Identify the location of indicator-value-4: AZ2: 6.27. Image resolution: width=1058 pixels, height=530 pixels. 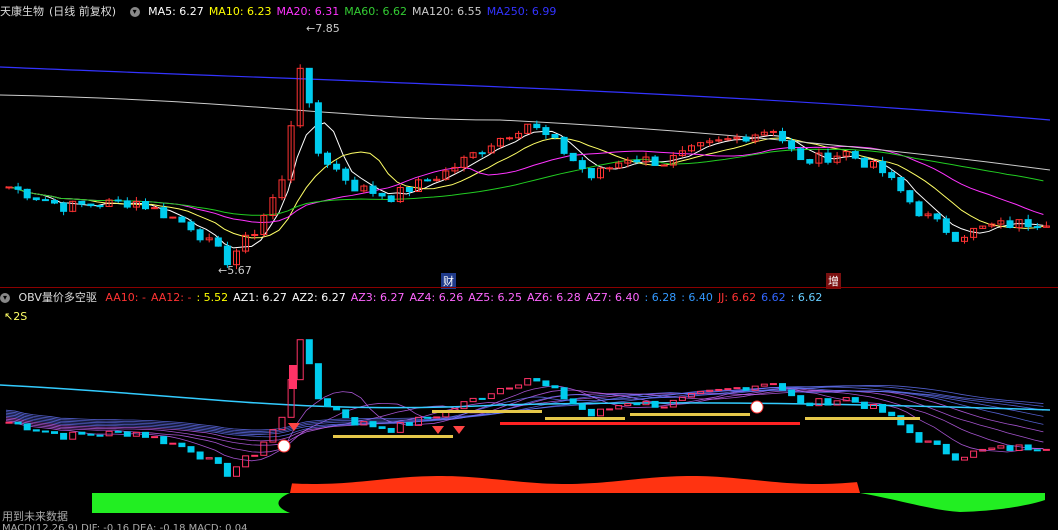
(318, 297).